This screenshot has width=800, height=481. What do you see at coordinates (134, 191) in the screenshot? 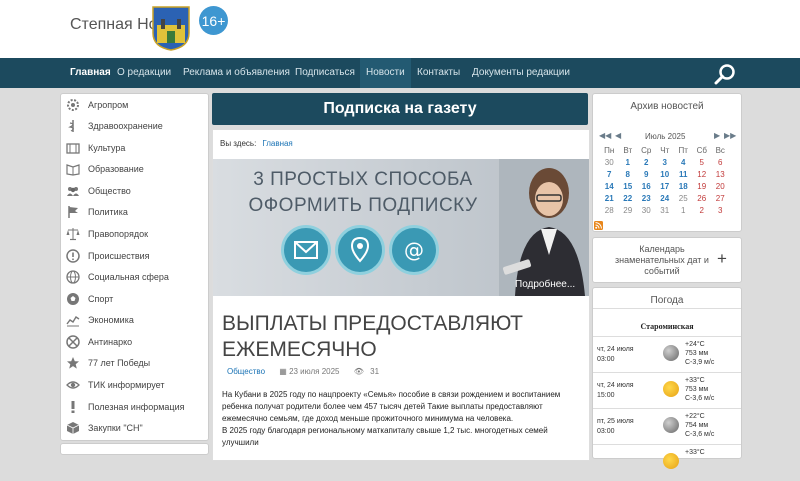
I see `sidebar-item-society: Общество` at bounding box center [134, 191].